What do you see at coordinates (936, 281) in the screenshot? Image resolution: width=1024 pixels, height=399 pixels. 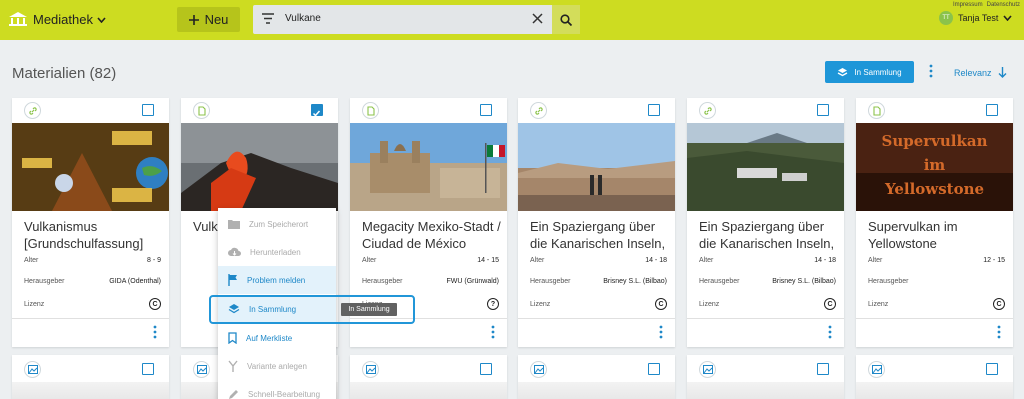 I see `publisher-row: Herausgeber` at bounding box center [936, 281].